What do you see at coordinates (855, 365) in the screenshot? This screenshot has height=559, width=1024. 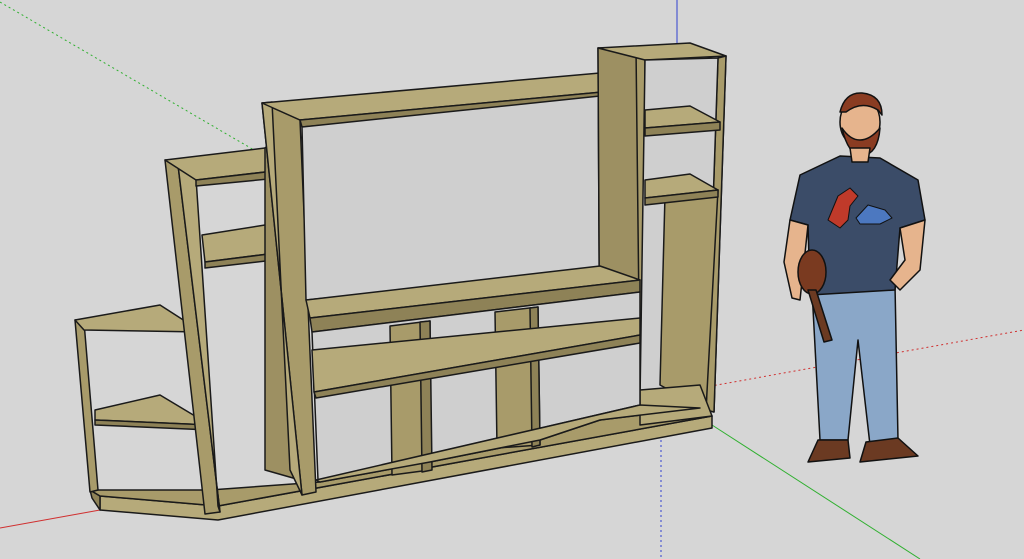 I see `figure-legs` at bounding box center [855, 365].